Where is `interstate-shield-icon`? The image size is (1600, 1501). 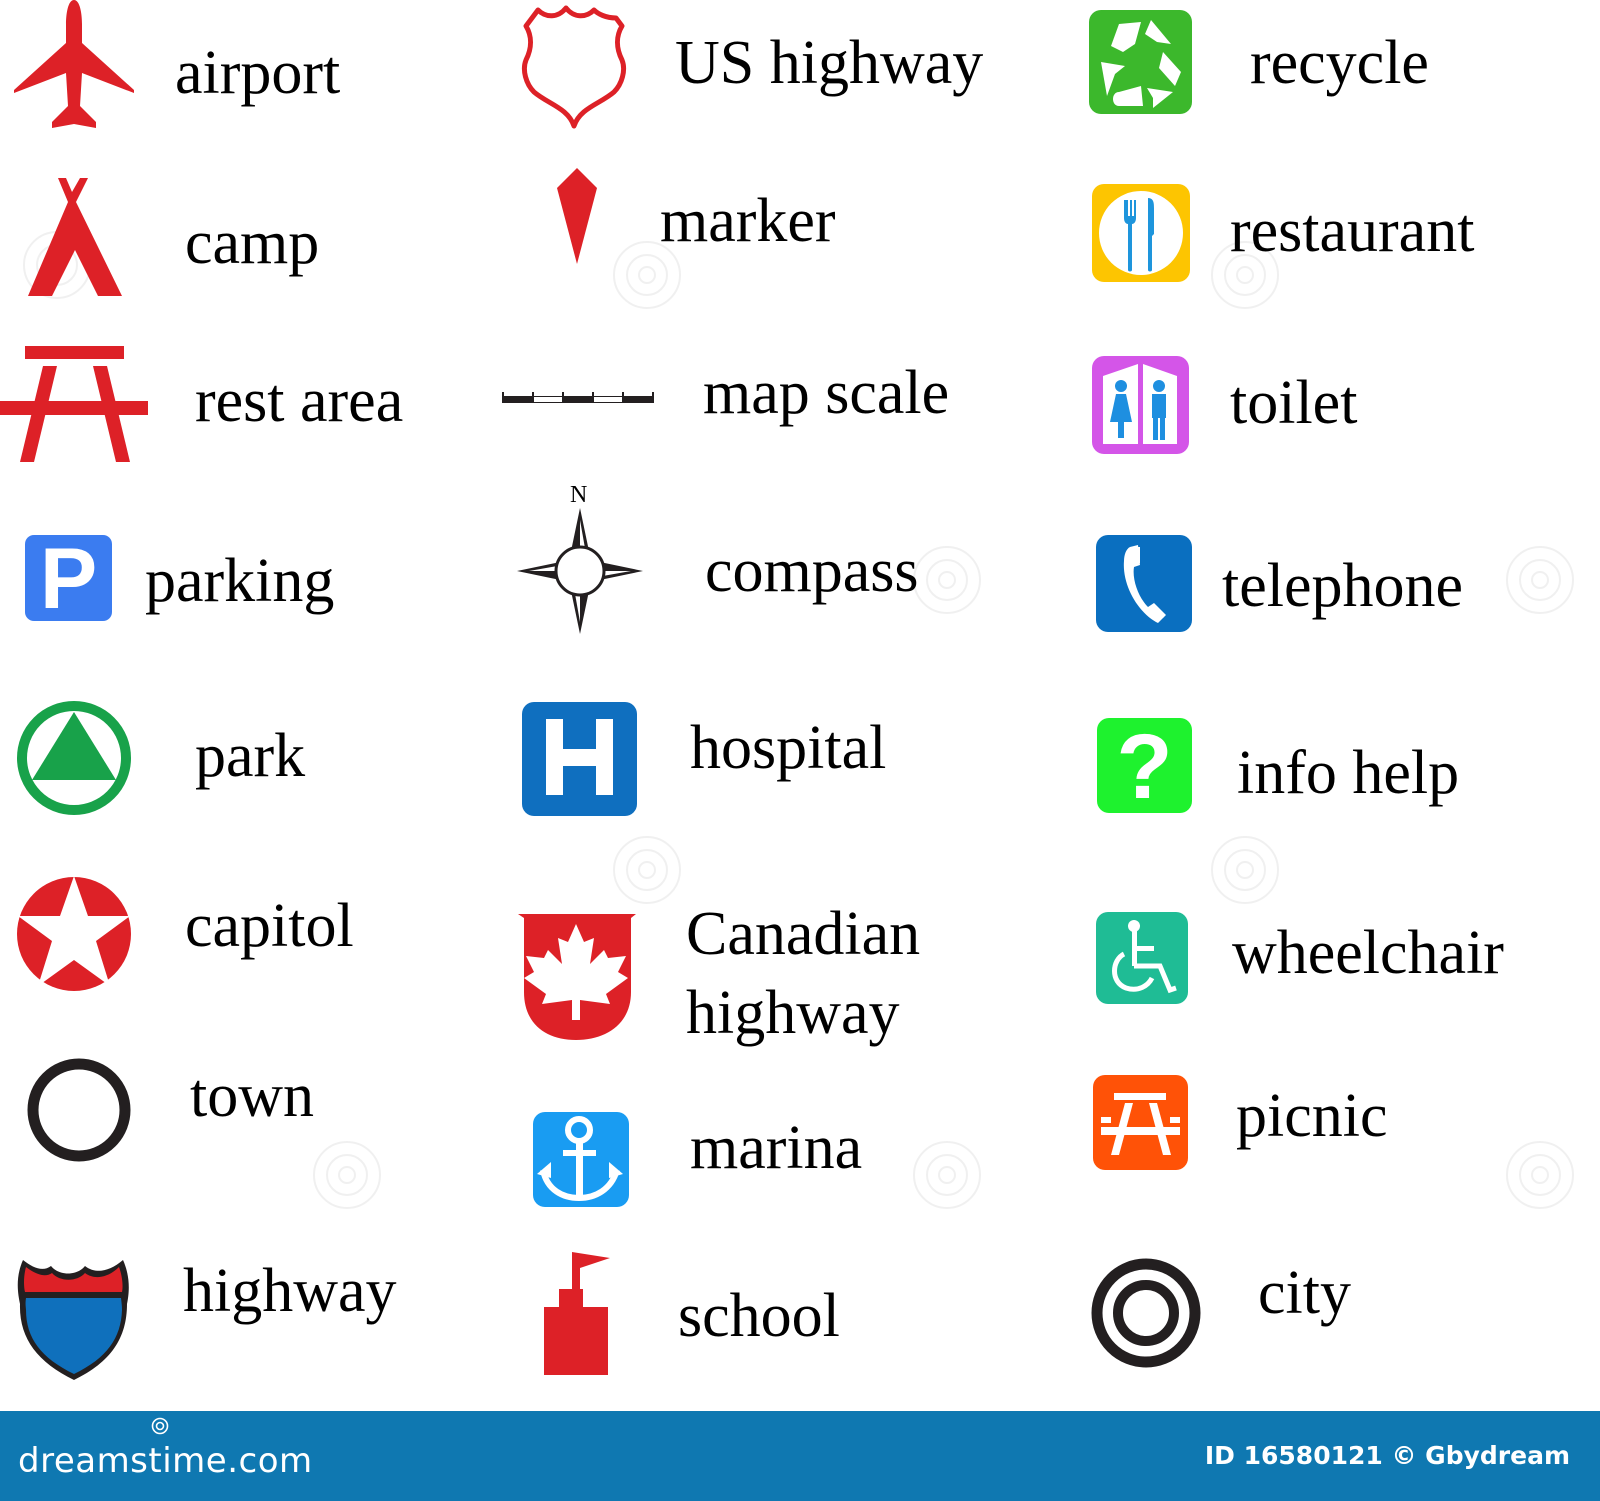
interstate-shield-icon is located at coordinates (73, 1320).